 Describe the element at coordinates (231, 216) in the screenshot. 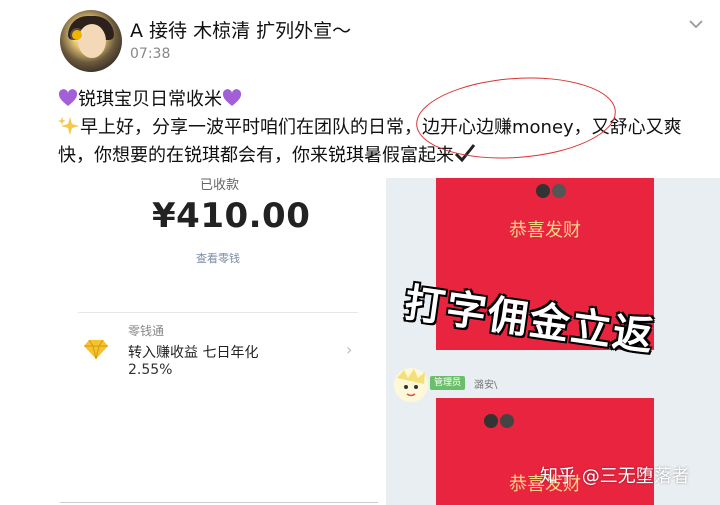

I see `amount: ¥410.00` at that location.